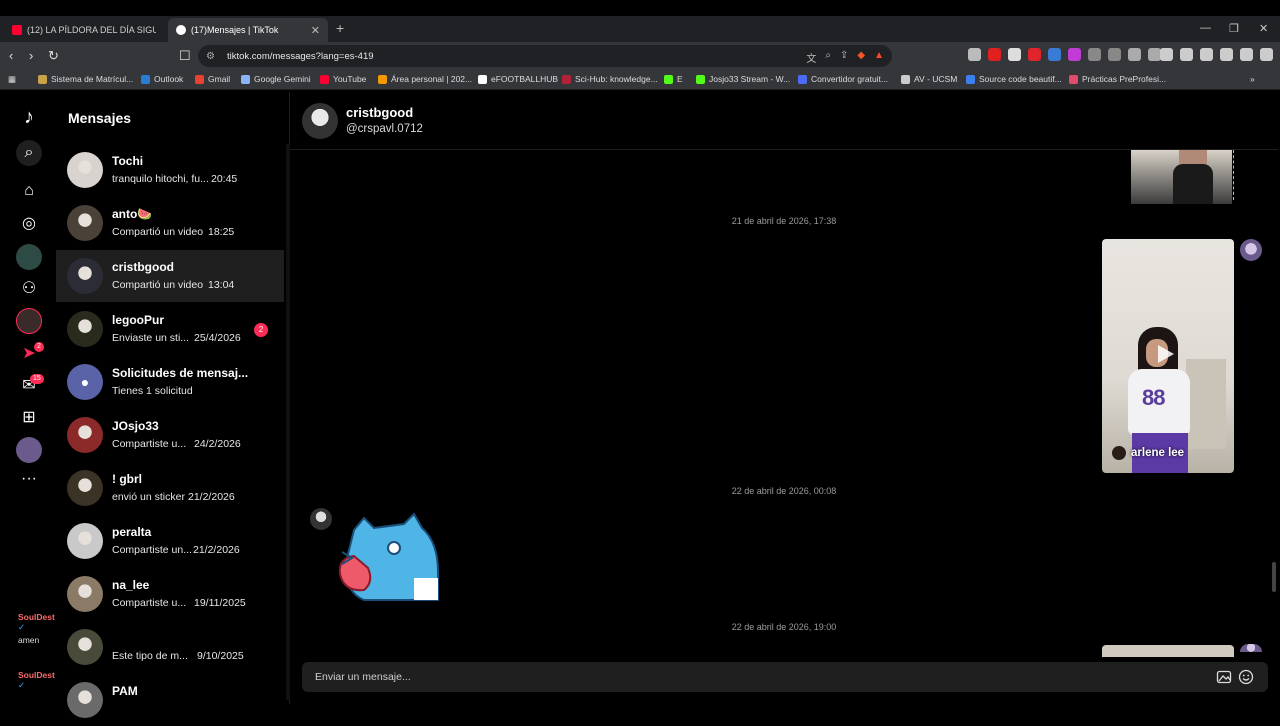 The height and width of the screenshot is (726, 1280). What do you see at coordinates (248, 30) in the screenshot?
I see `browser-tab-tiktok: (17)Mensajes | TikTok ✕` at bounding box center [248, 30].